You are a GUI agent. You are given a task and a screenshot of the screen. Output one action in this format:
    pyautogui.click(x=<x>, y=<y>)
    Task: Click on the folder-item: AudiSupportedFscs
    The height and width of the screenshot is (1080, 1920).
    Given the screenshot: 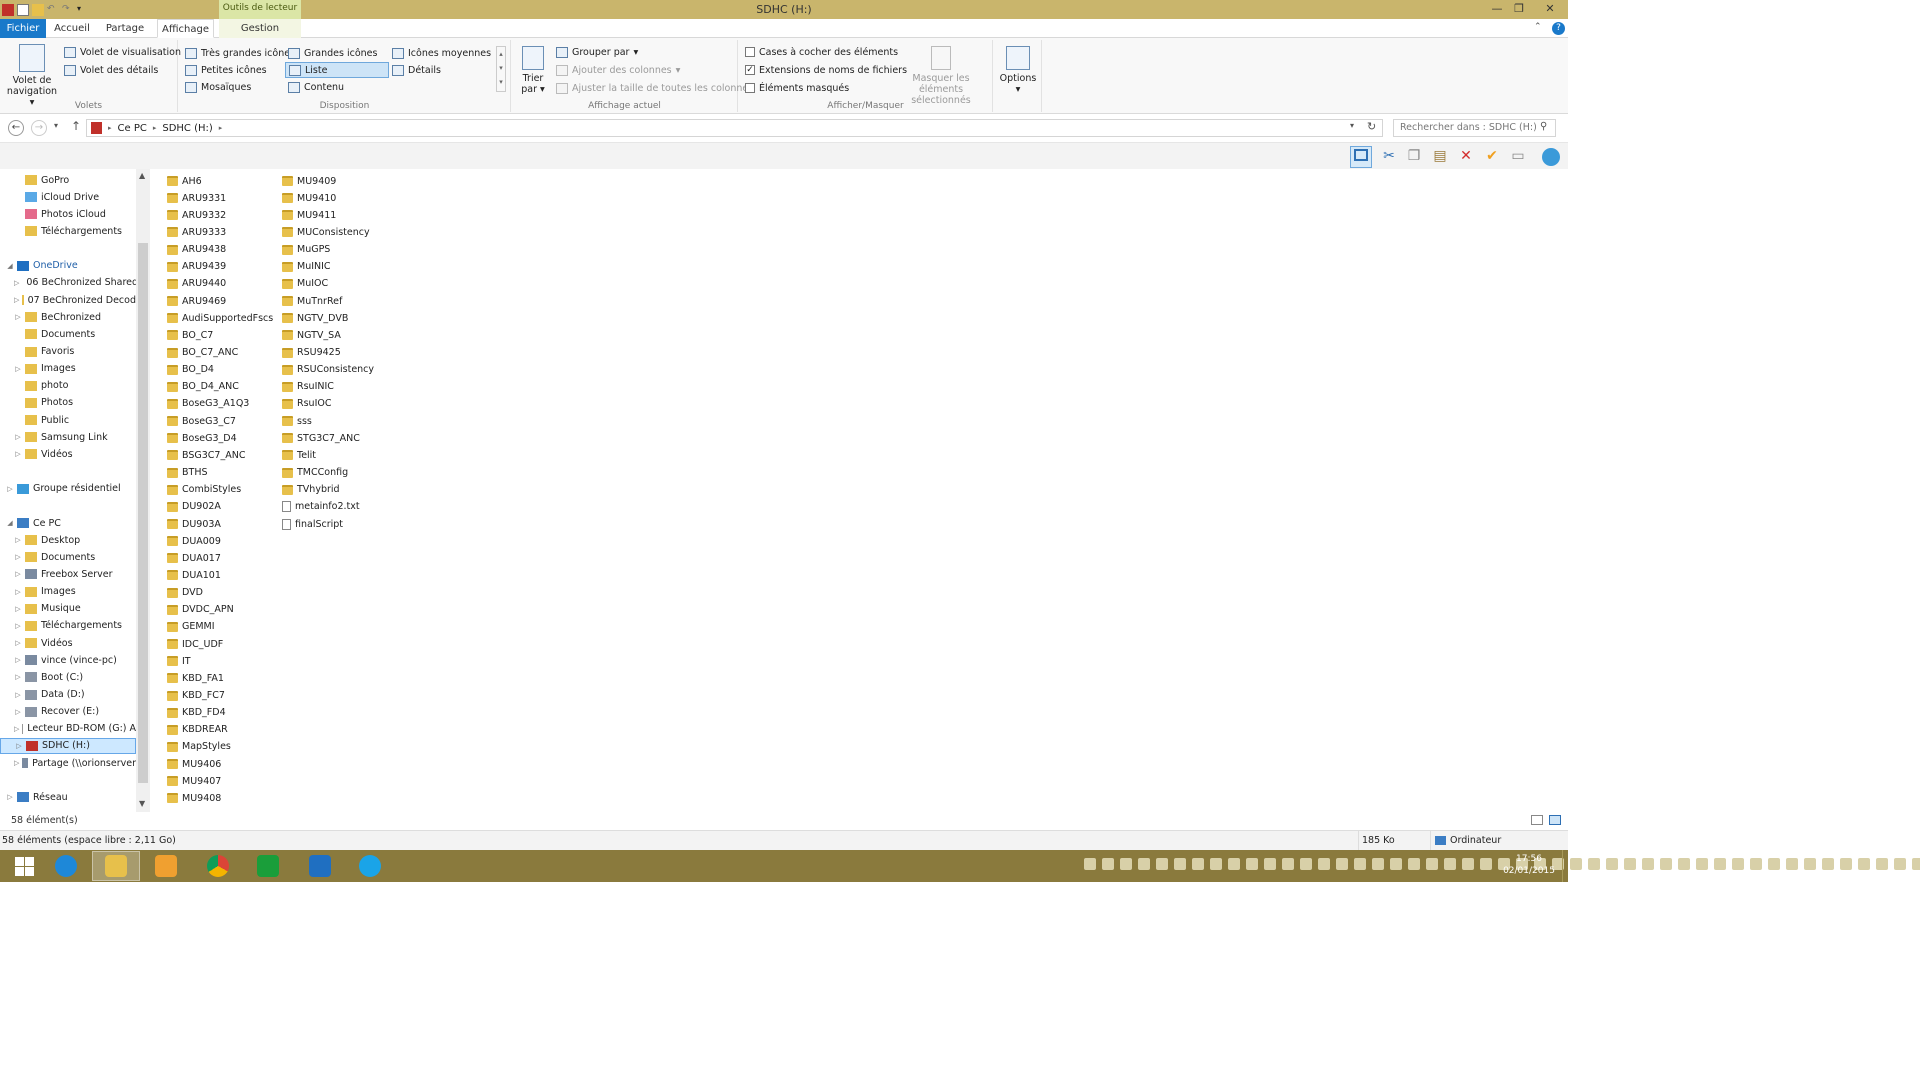 What is the action you would take?
    pyautogui.click(x=220, y=318)
    